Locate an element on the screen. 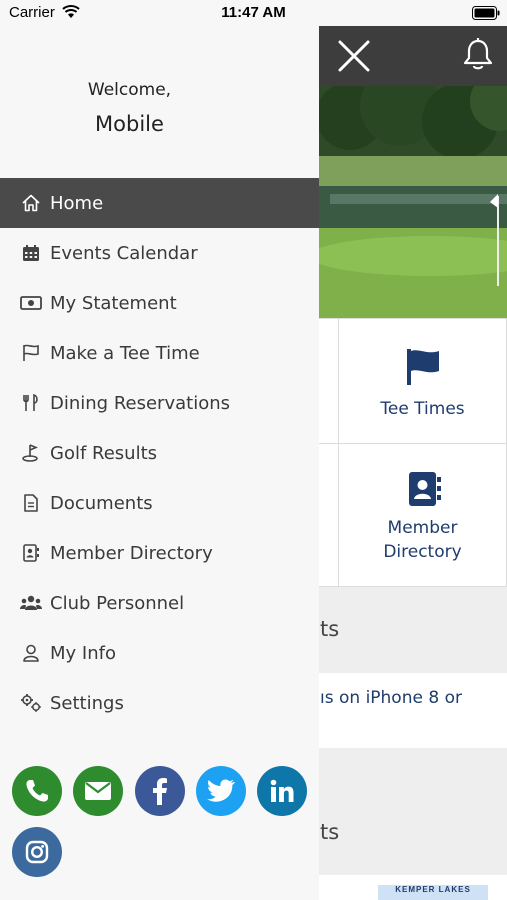 Image resolution: width=507 pixels, height=900 pixels. calendar-icon is located at coordinates (31, 253).